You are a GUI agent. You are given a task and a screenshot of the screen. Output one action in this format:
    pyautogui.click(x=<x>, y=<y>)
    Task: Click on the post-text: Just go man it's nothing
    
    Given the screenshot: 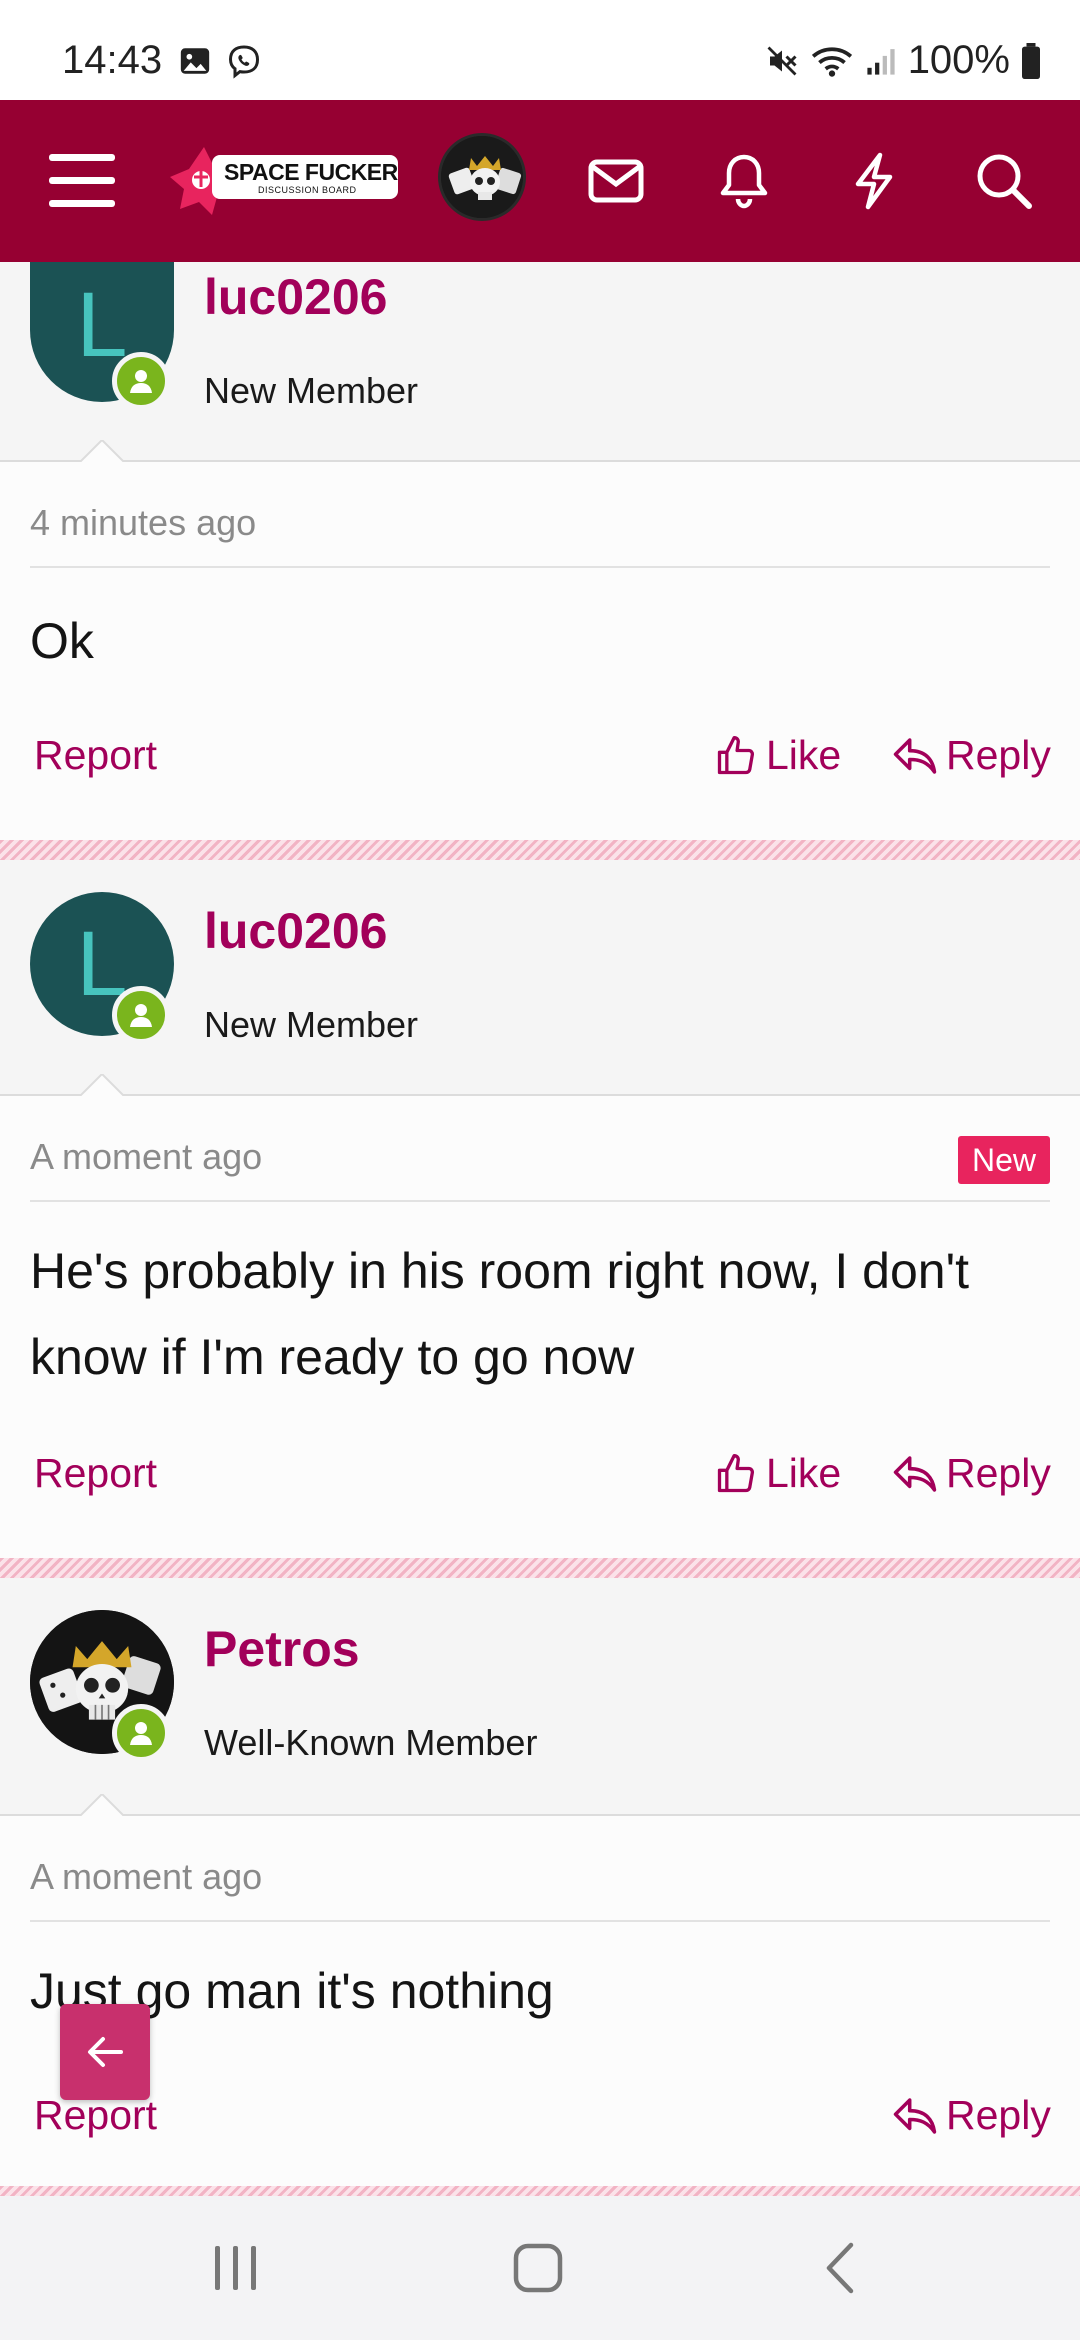 What is the action you would take?
    pyautogui.click(x=292, y=1991)
    